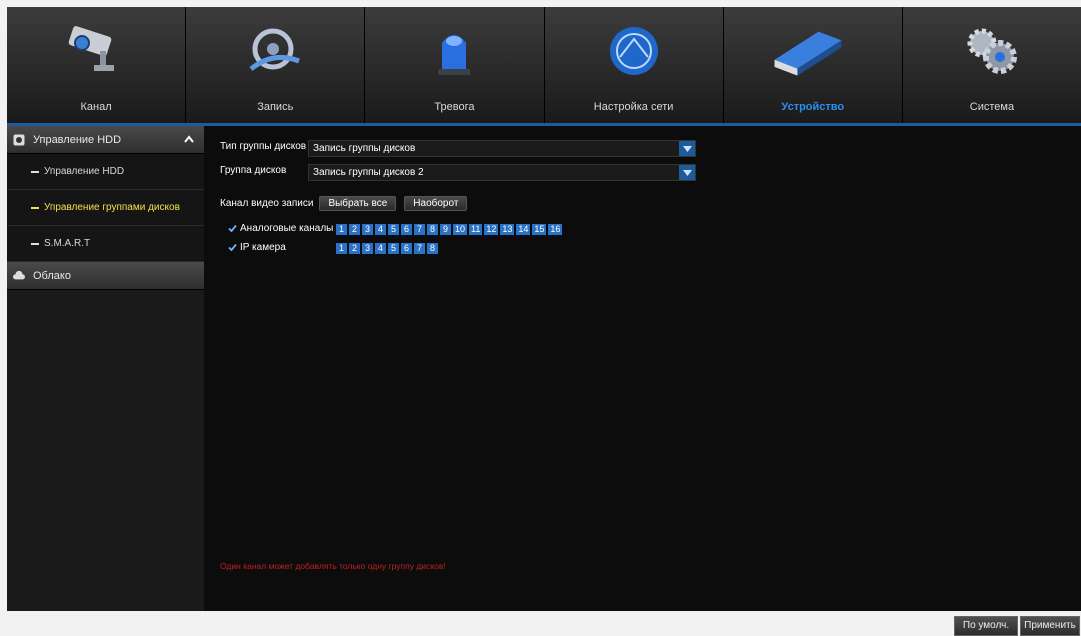  Describe the element at coordinates (275, 107) in the screenshot. I see `tab-label: Запись` at that location.